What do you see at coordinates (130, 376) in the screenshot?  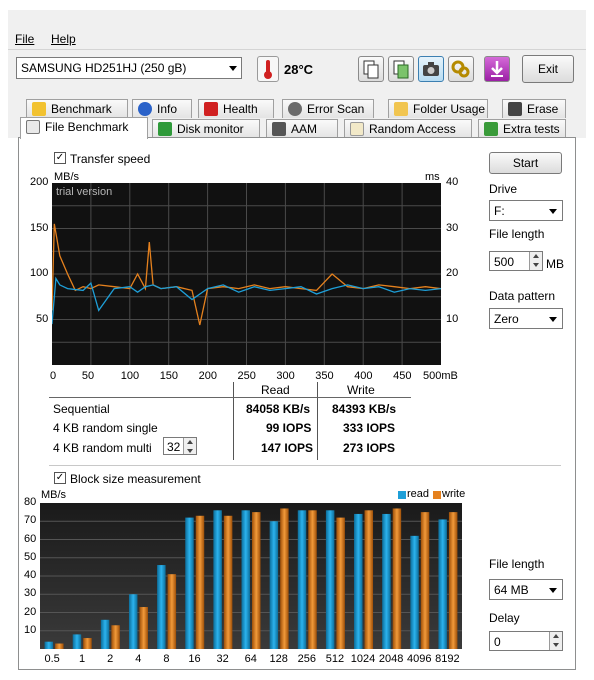 I see `transfer-x-tick: 100` at bounding box center [130, 376].